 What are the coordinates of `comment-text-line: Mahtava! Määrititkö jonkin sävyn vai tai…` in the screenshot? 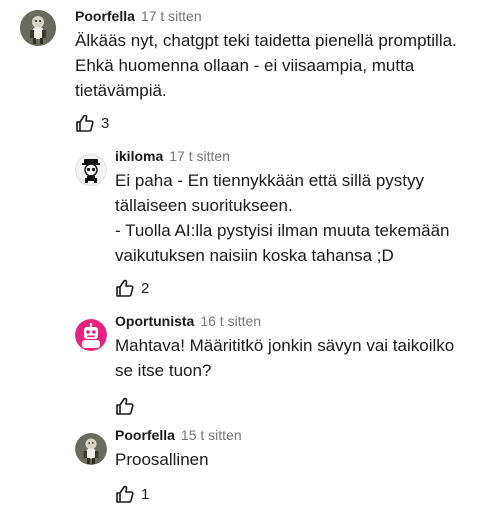 It's located at (285, 345).